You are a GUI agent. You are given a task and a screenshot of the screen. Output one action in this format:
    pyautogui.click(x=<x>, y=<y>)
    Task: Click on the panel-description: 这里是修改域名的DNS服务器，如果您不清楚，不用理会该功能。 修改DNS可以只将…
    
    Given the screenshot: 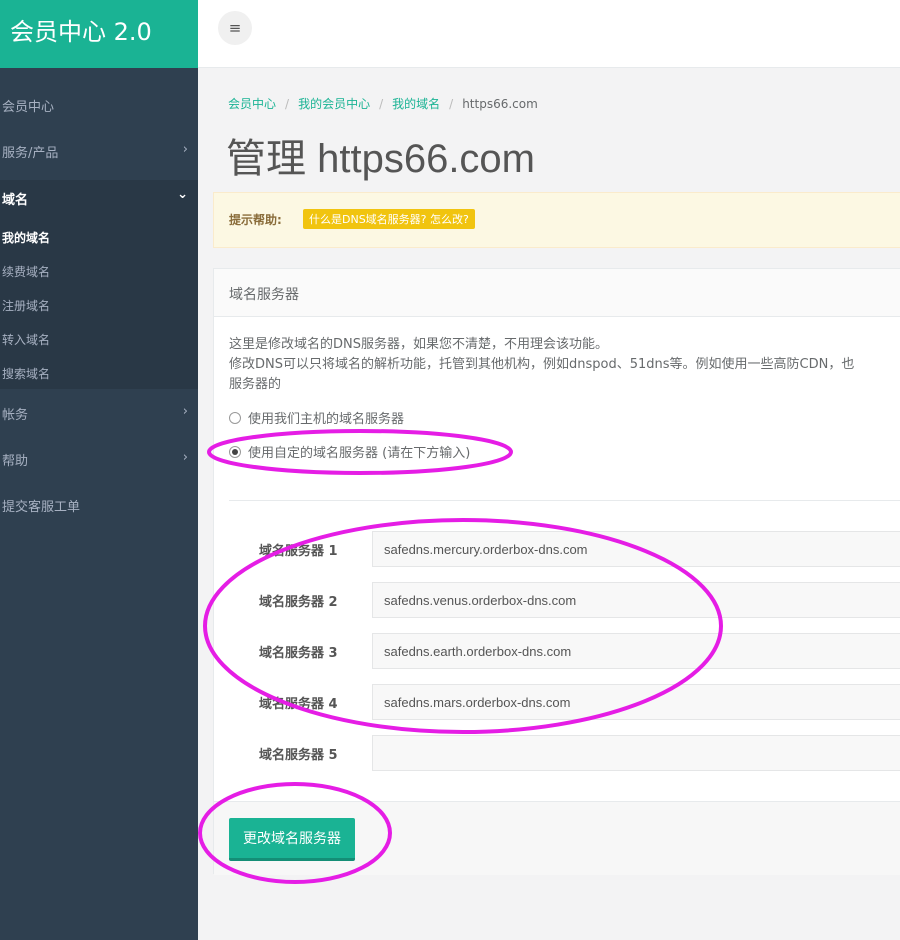 What is the action you would take?
    pyautogui.click(x=564, y=365)
    